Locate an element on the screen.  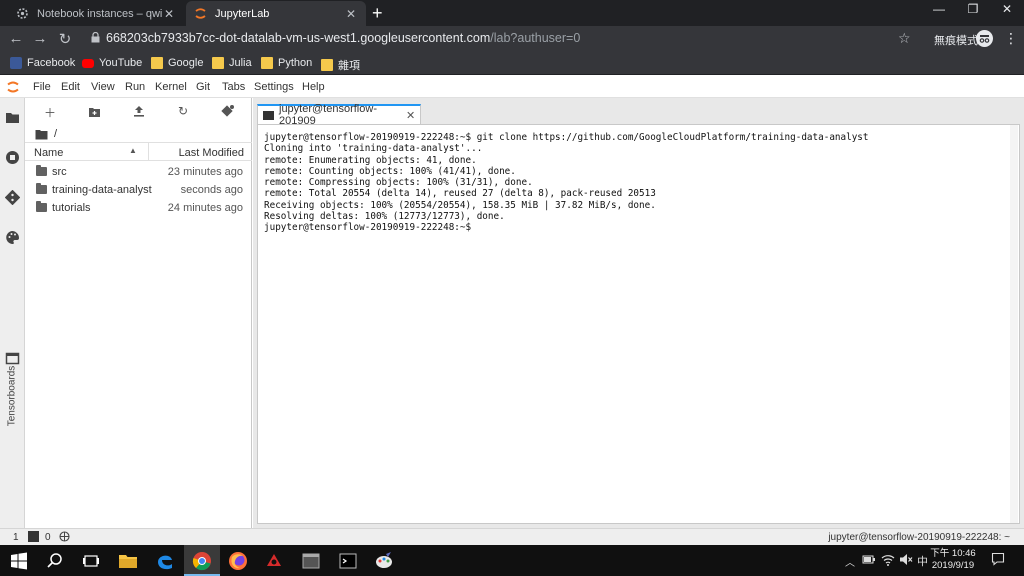
url-path: /lab?authuser=0 is located at coordinates (535, 38).